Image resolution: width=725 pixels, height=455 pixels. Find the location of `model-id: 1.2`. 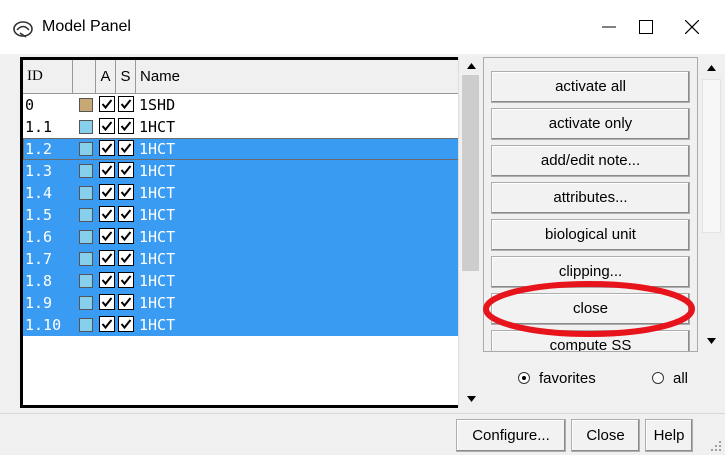

model-id: 1.2 is located at coordinates (39, 149).